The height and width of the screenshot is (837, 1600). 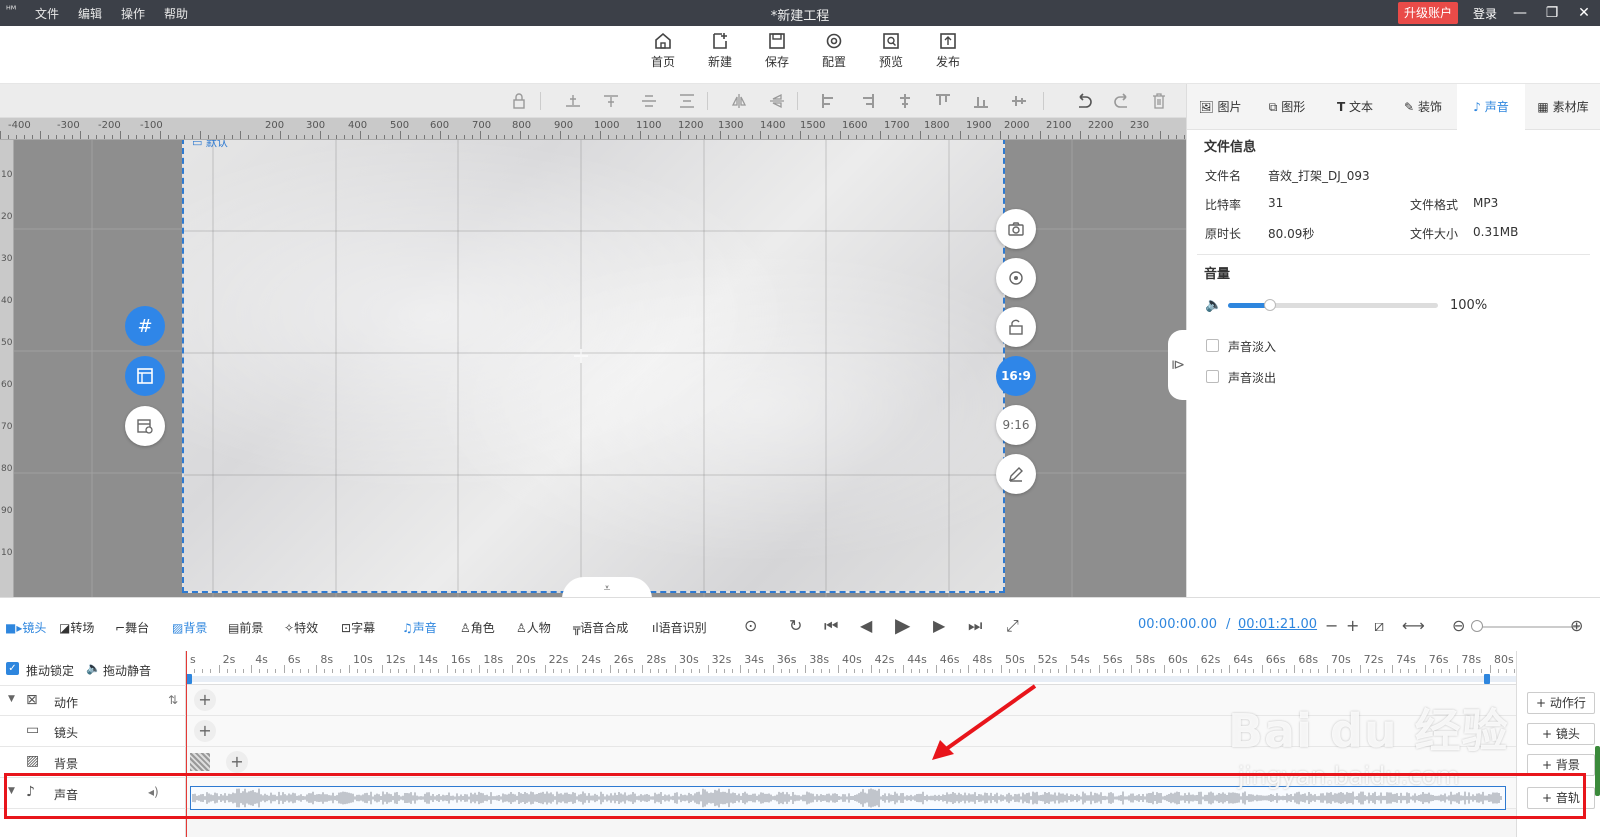 What do you see at coordinates (90, 13) in the screenshot?
I see `menu-edit: 编辑` at bounding box center [90, 13].